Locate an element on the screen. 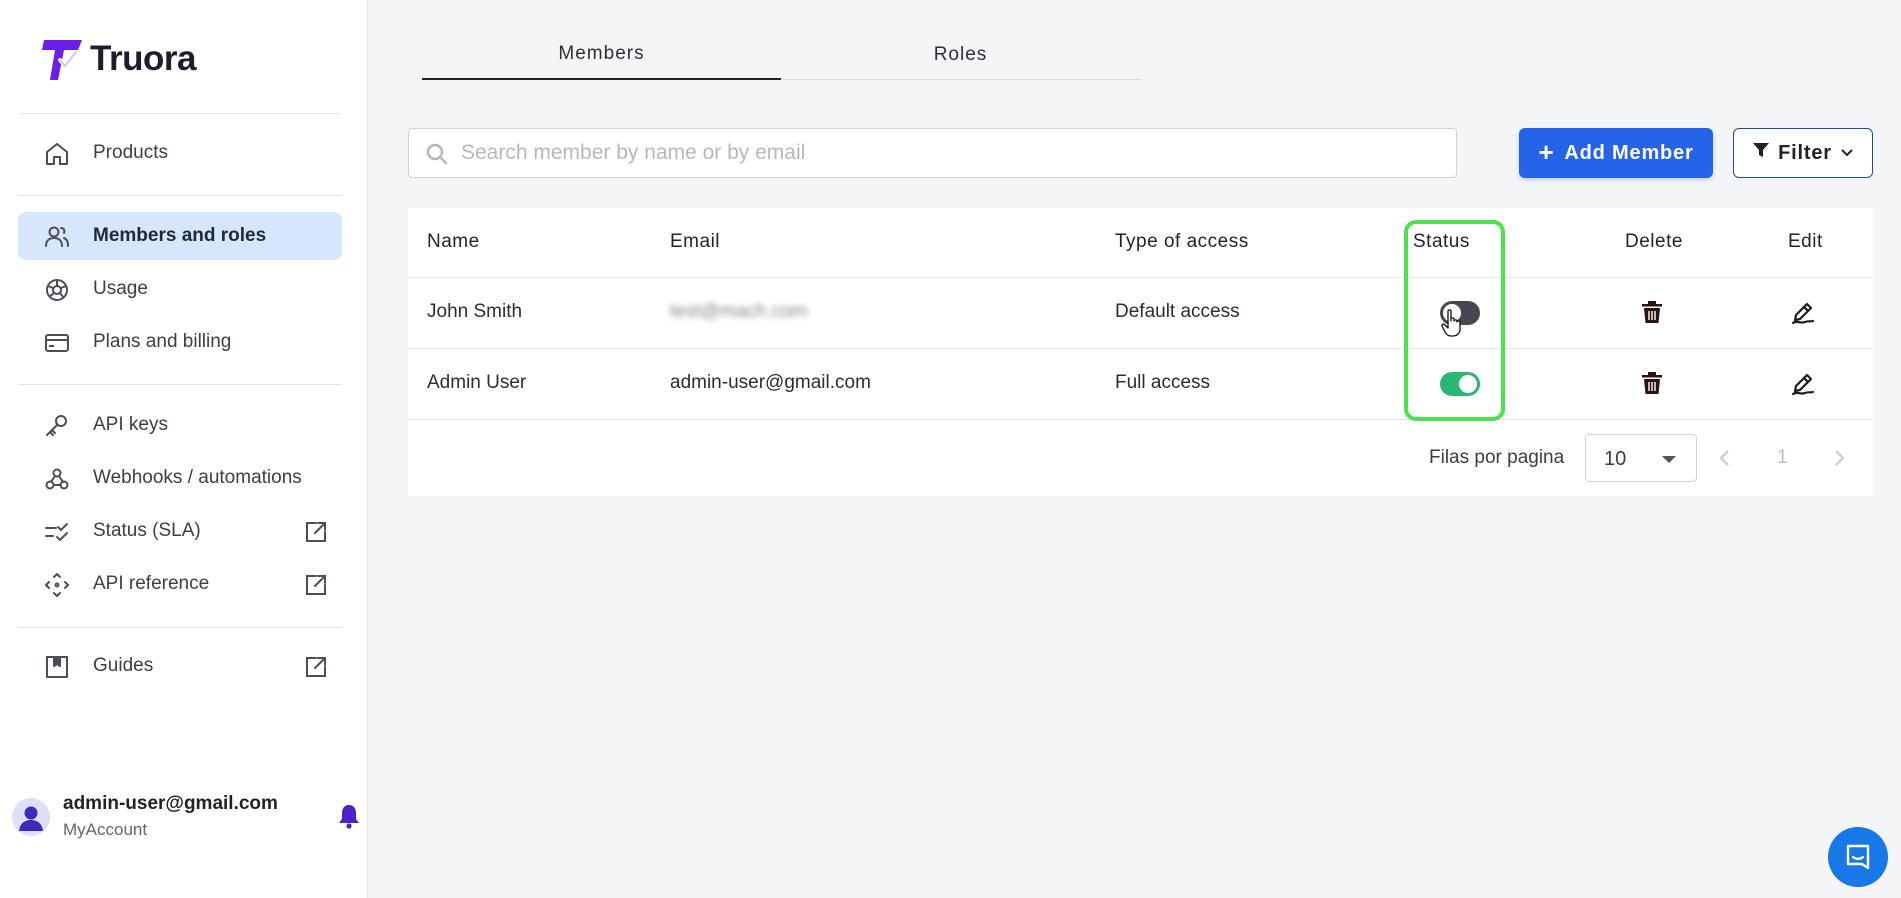  brand-name: Truora is located at coordinates (143, 58).